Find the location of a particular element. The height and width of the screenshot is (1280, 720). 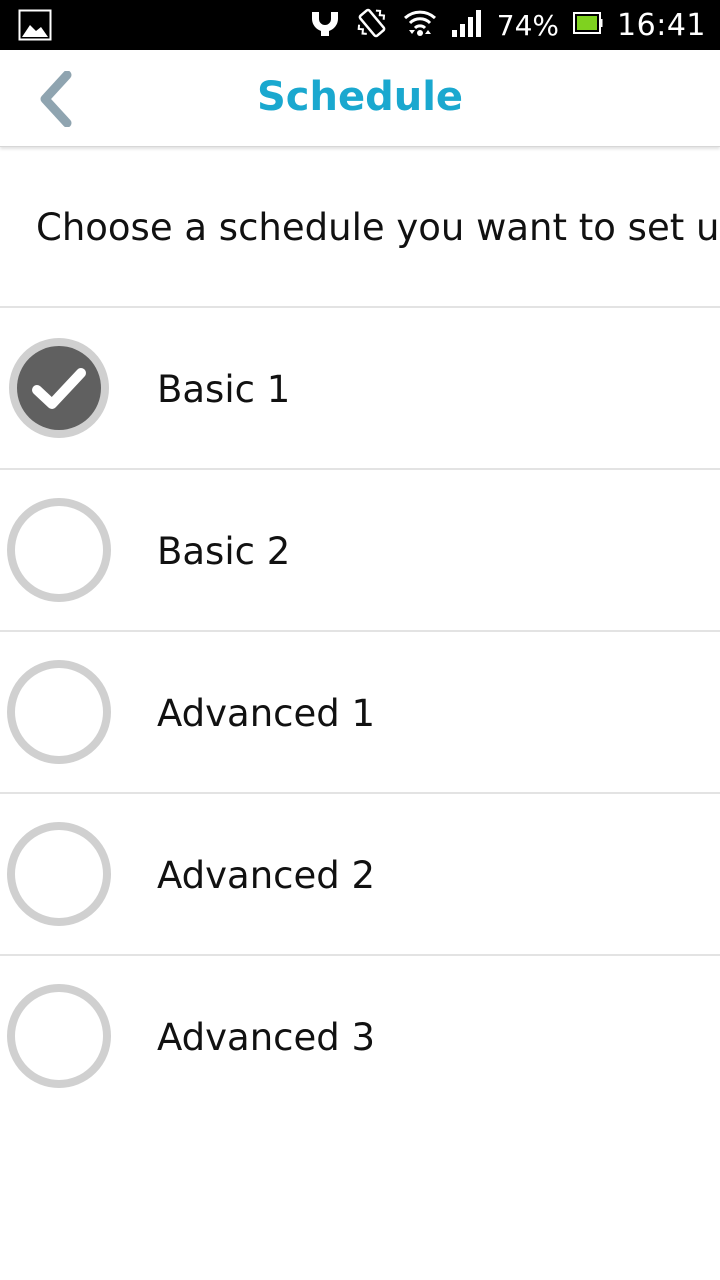

app-bar: Schedule is located at coordinates (360, 98).